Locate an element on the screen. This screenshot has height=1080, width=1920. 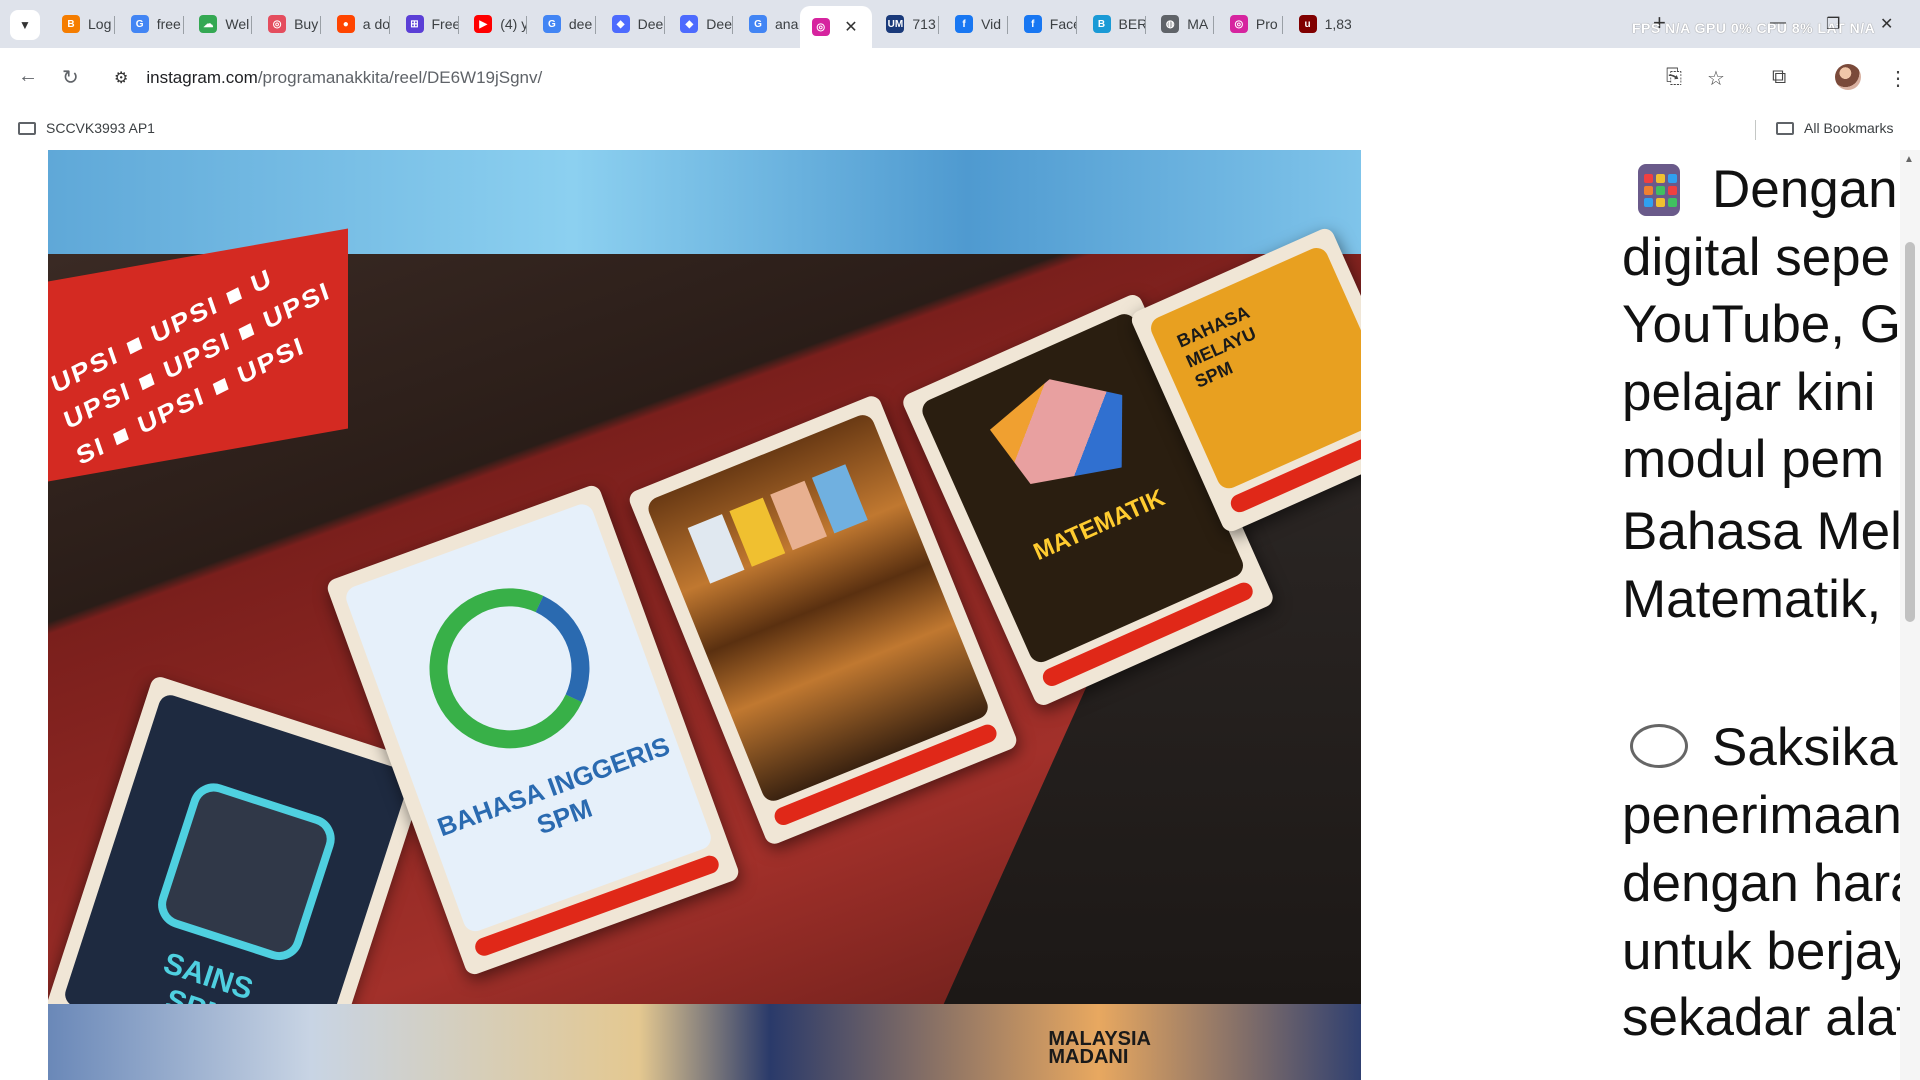
browser-tab: ◎ Buy is located at coordinates (288, 24).